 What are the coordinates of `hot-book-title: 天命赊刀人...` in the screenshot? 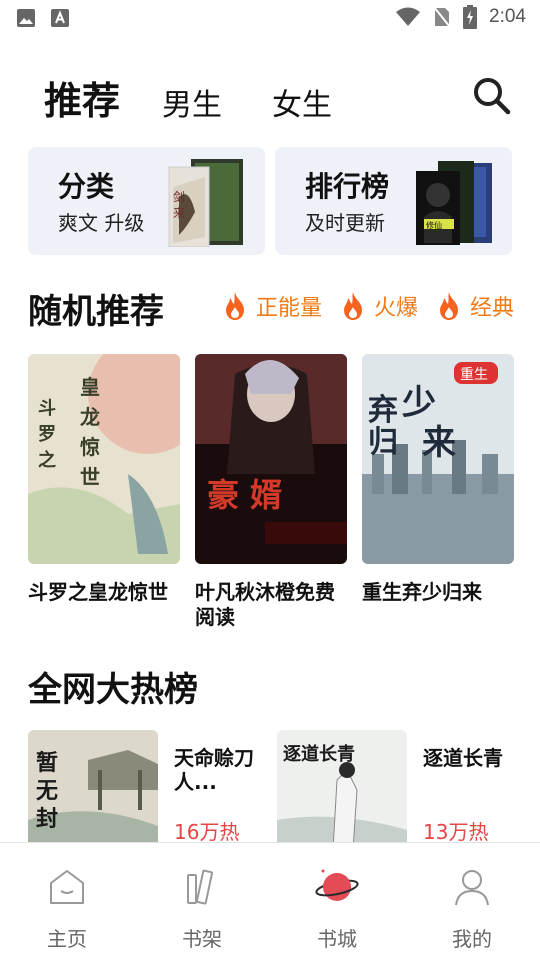 It's located at (214, 770).